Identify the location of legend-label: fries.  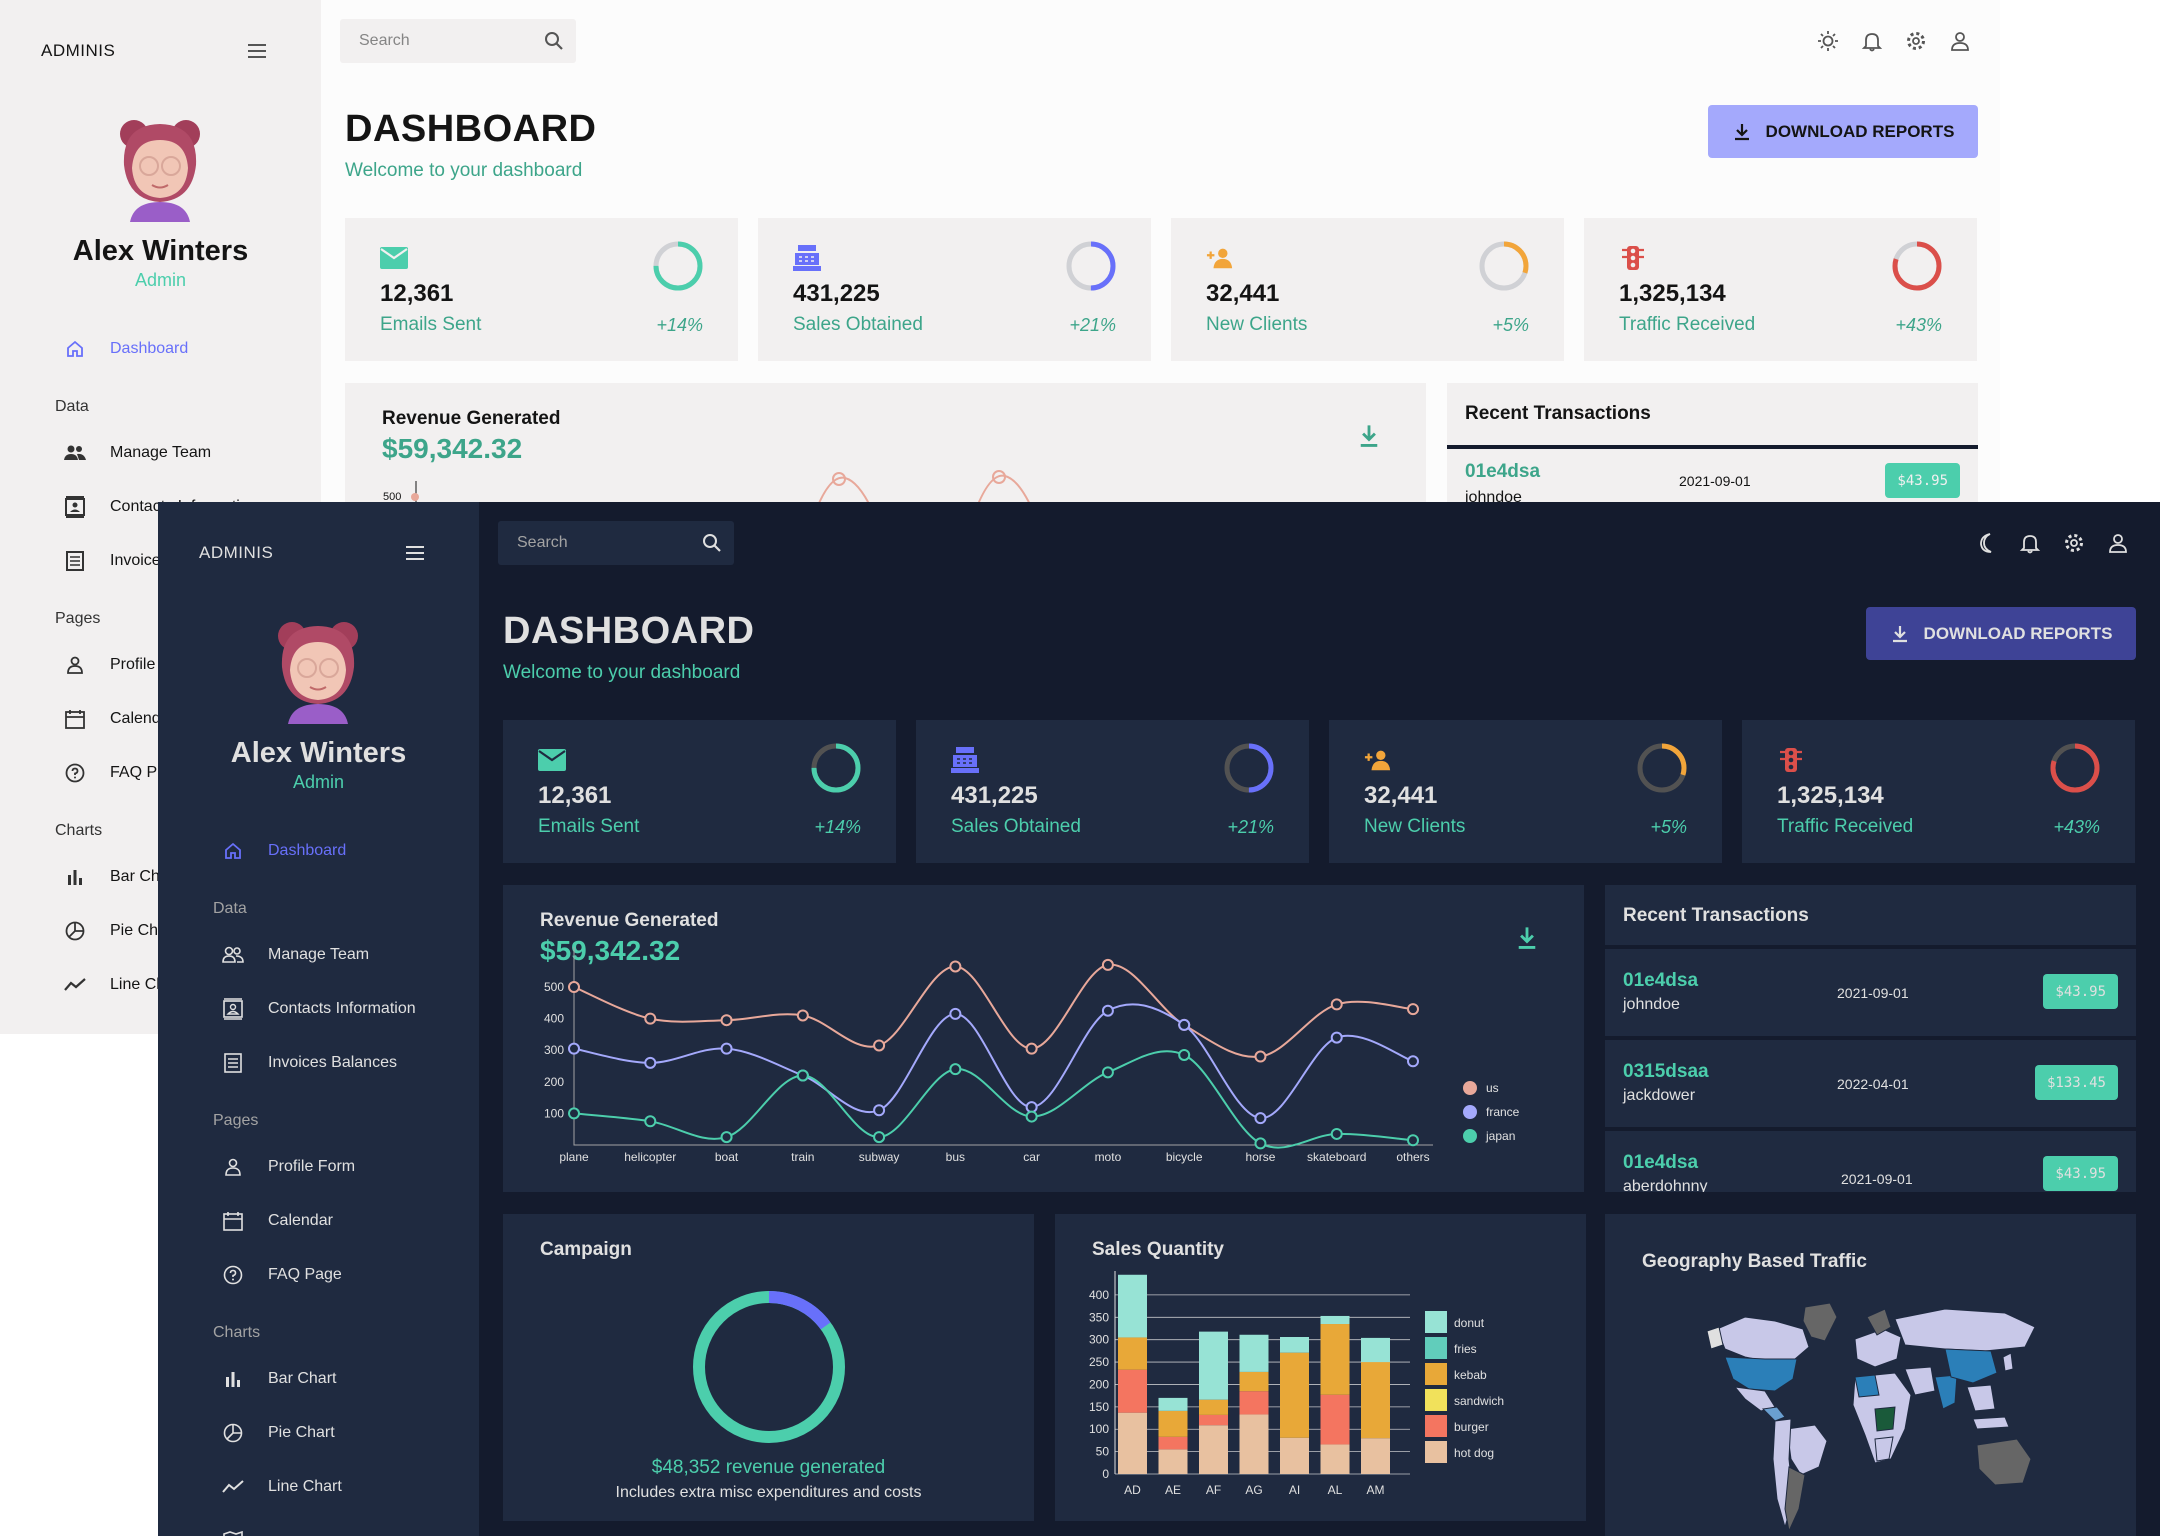
(1465, 1349).